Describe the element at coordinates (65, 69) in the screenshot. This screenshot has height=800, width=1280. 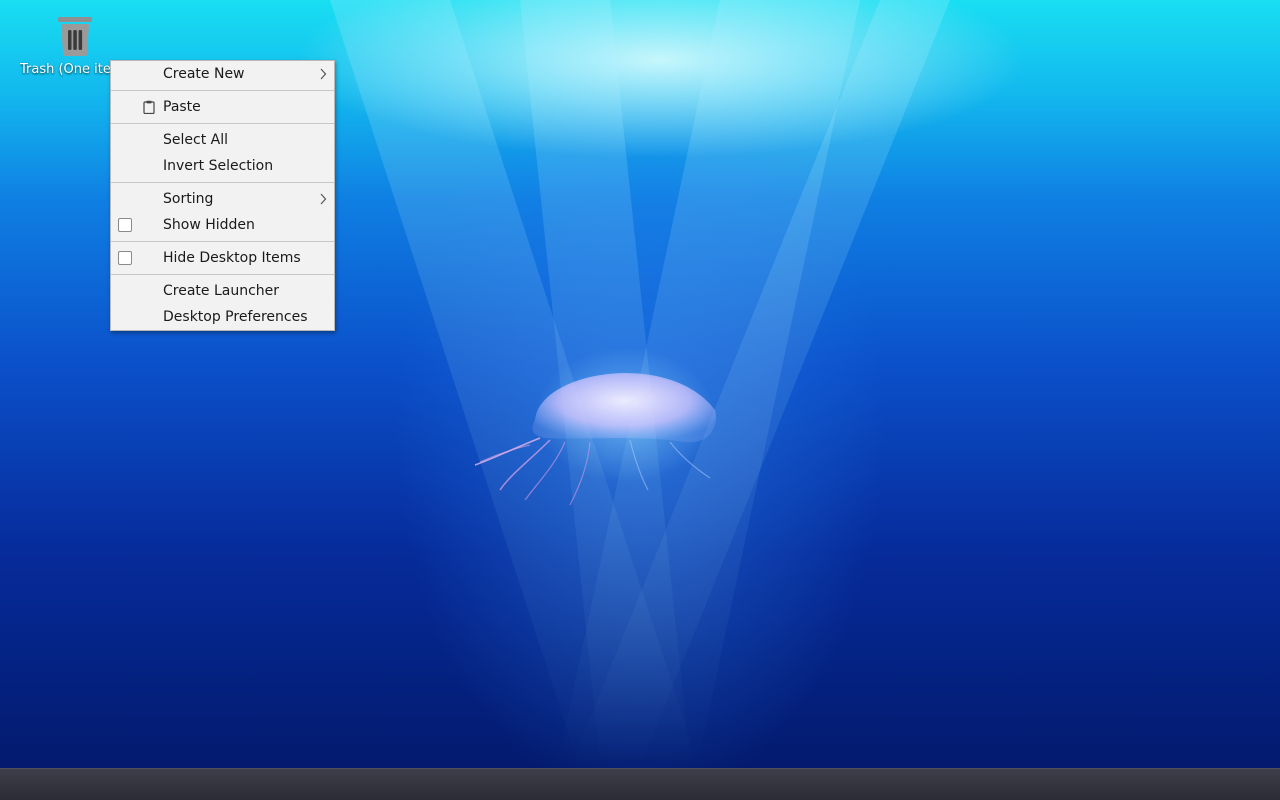
I see `trash-label: Trash (One ite` at that location.